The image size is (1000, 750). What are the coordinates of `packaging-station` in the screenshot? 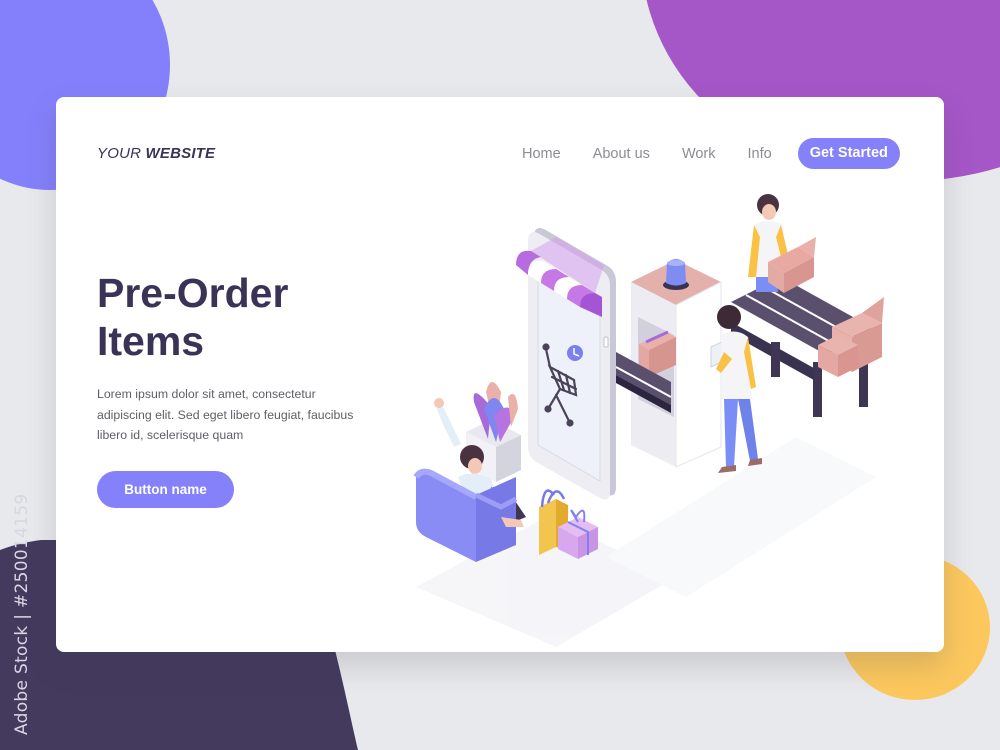 It's located at (676, 363).